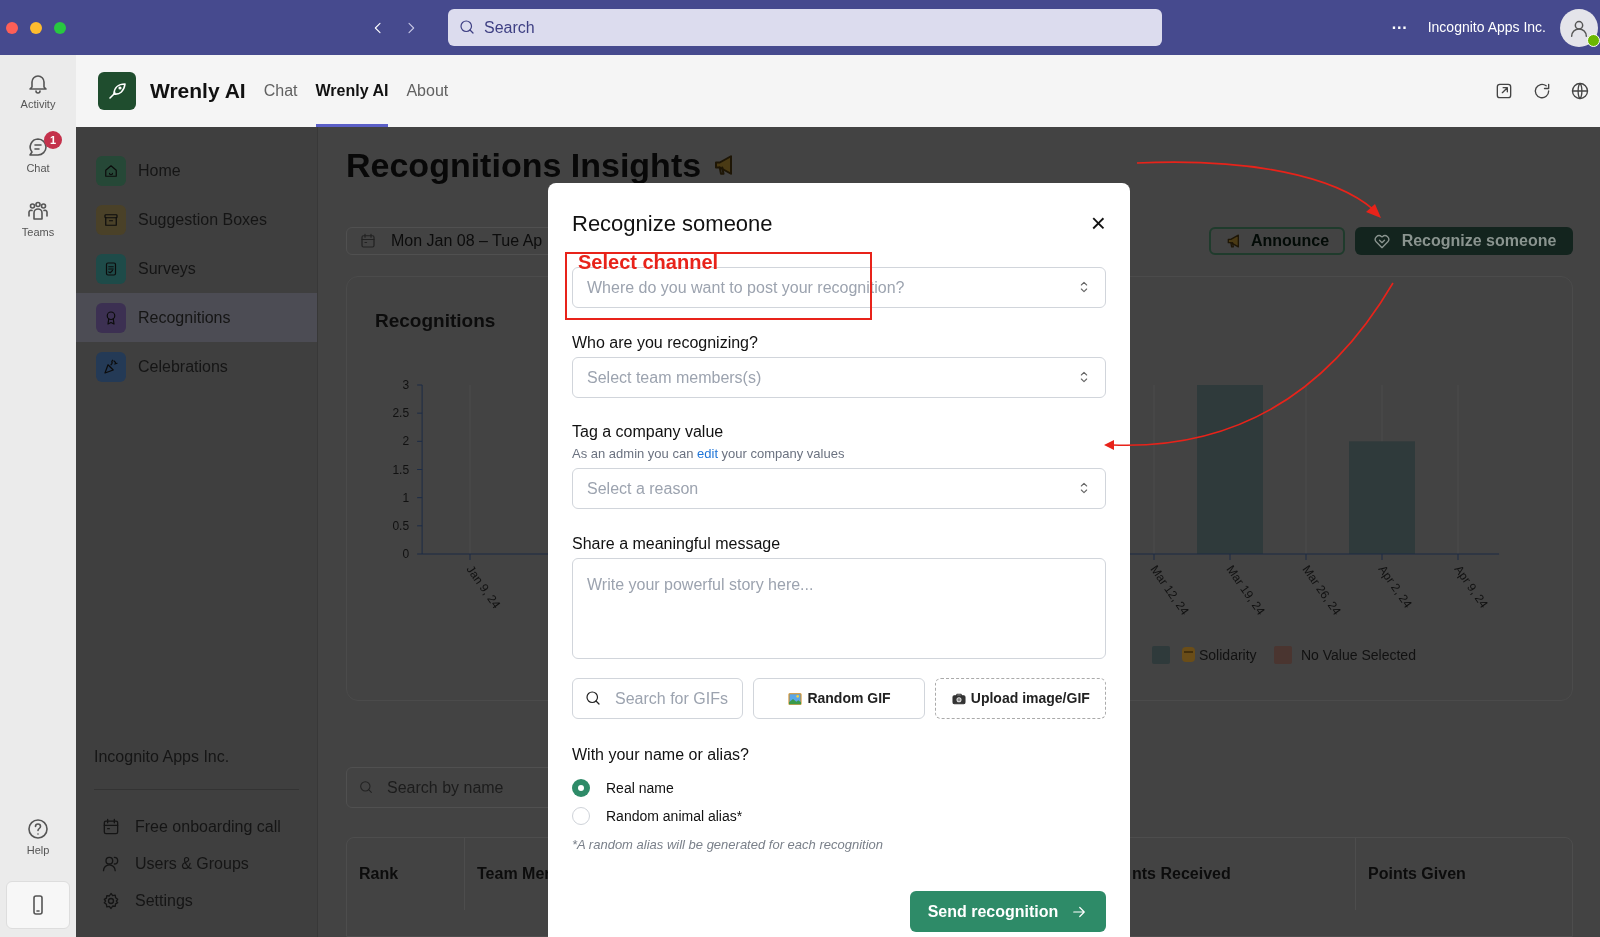  I want to click on help-icon, so click(38, 829).